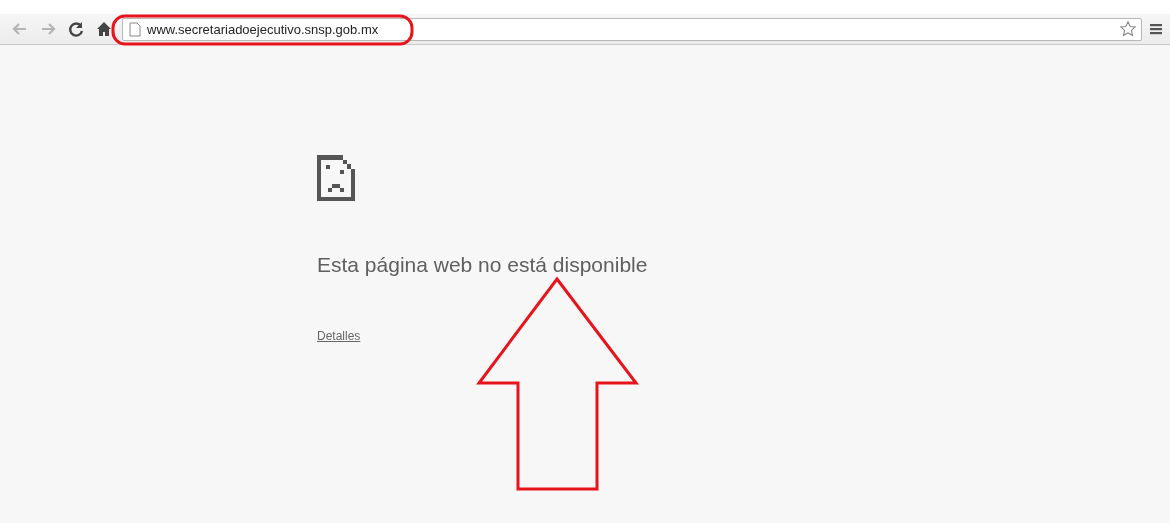 This screenshot has width=1170, height=523. Describe the element at coordinates (632, 29) in the screenshot. I see `address-bar: www.secretariadoejecutivo.snsp.gob.mx` at that location.